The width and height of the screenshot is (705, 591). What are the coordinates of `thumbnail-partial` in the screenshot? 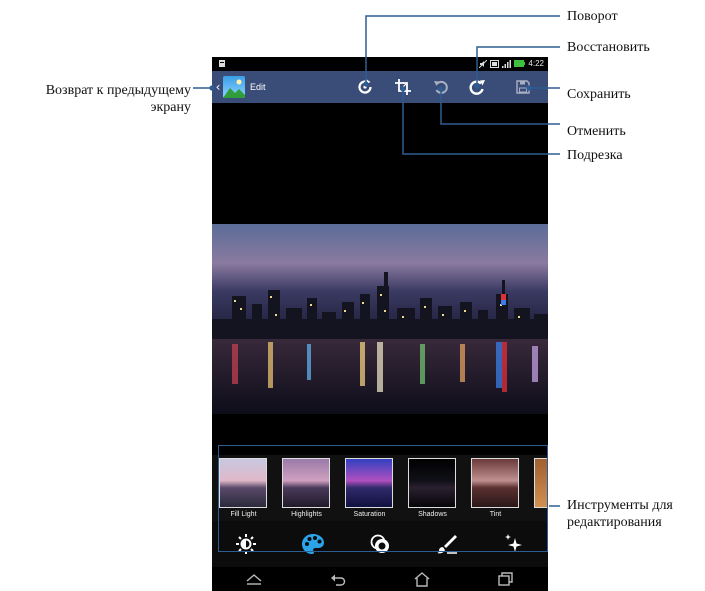 It's located at (537, 488).